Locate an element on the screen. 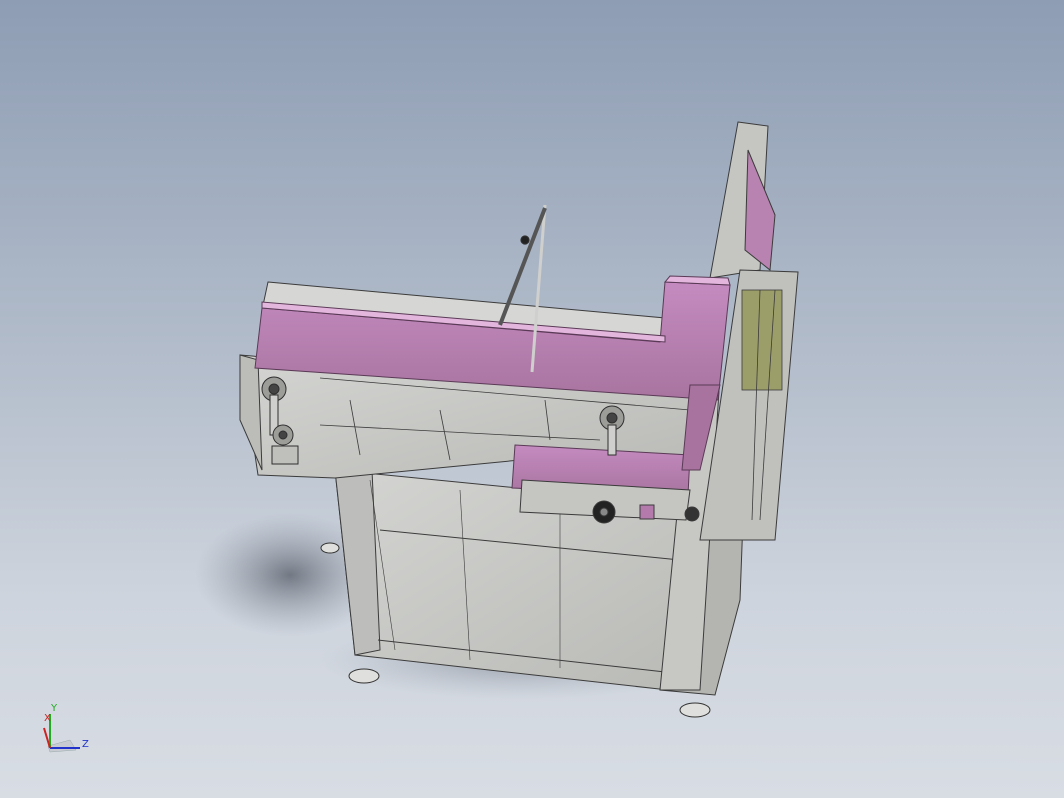 The image size is (1064, 798). z-axis-label: Z is located at coordinates (85, 744).